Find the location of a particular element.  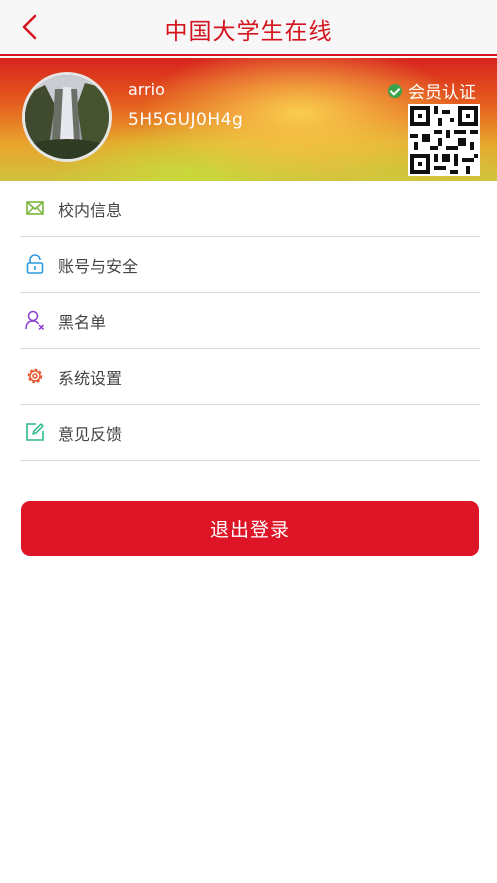

blacklist-user-icon is located at coordinates (35, 320).